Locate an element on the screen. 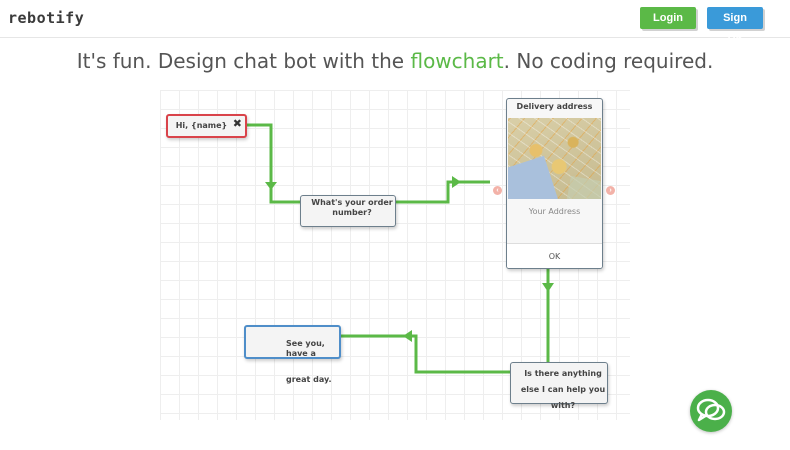 Image resolution: width=790 pixels, height=450 pixels. login-button: Login is located at coordinates (668, 18).